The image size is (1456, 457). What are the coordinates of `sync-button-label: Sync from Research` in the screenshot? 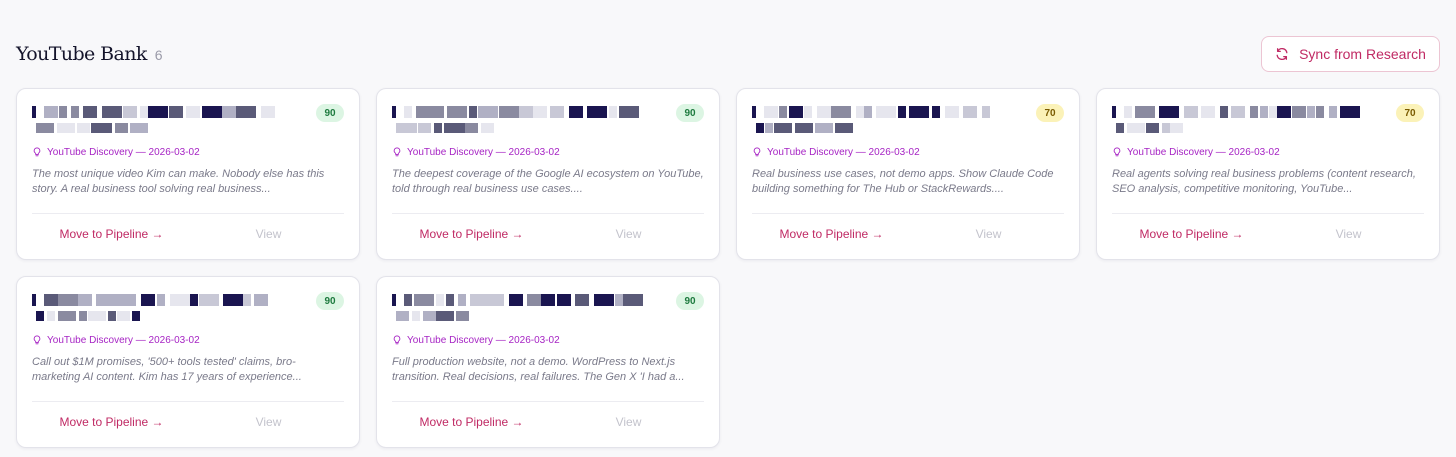 It's located at (1362, 54).